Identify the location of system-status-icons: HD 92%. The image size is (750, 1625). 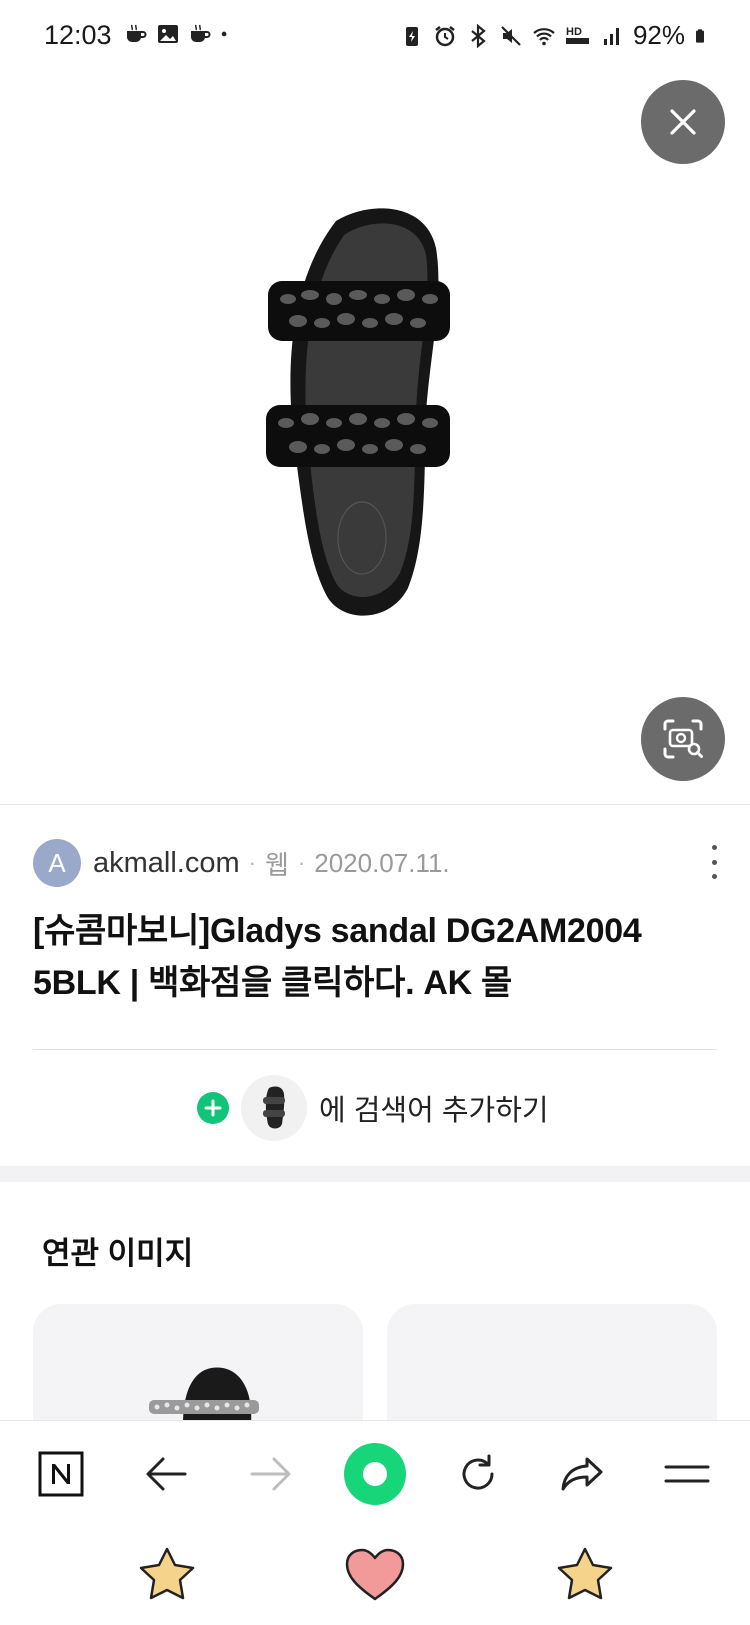
(555, 35).